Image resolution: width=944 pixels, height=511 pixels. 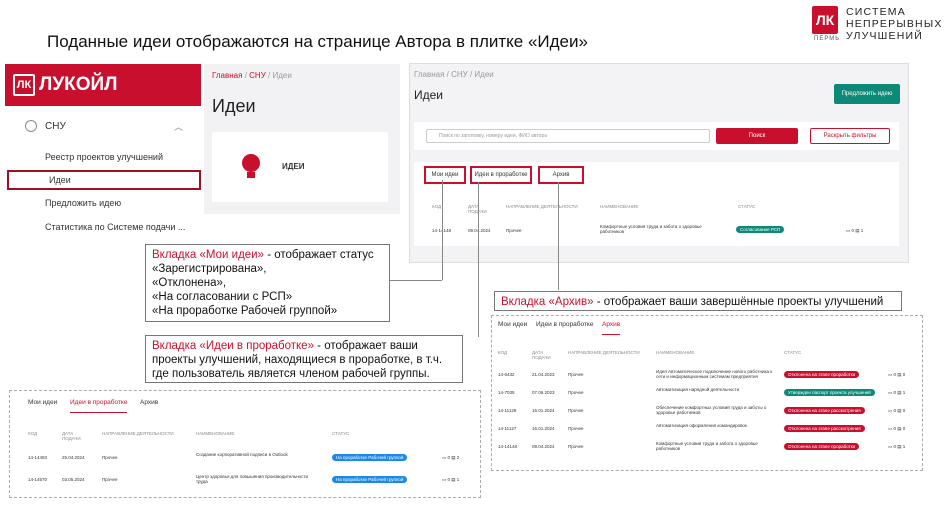 I want to click on row-date: 07.06.2023, so click(x=543, y=392).